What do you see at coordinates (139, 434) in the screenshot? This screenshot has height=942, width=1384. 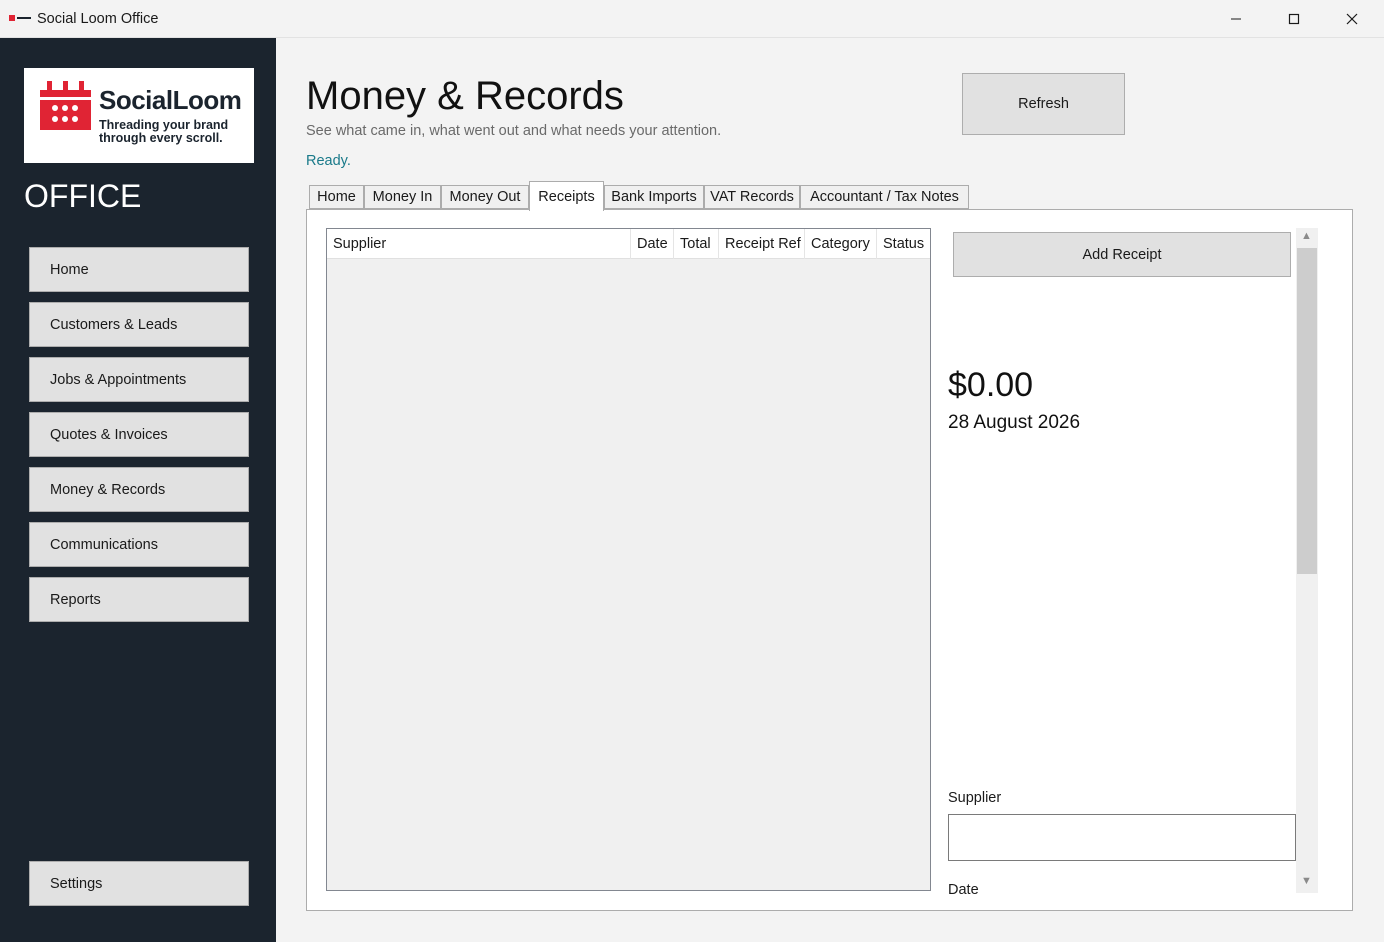 I see `nav-quotes-invoices: Quotes & Invoices` at bounding box center [139, 434].